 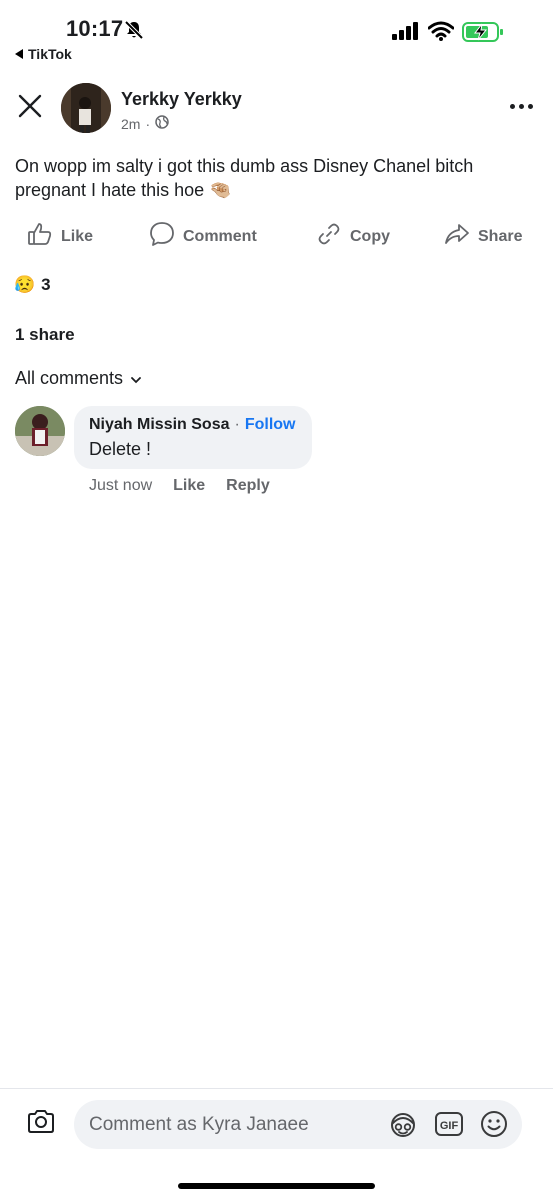 What do you see at coordinates (60, 236) in the screenshot?
I see `like-button: Like` at bounding box center [60, 236].